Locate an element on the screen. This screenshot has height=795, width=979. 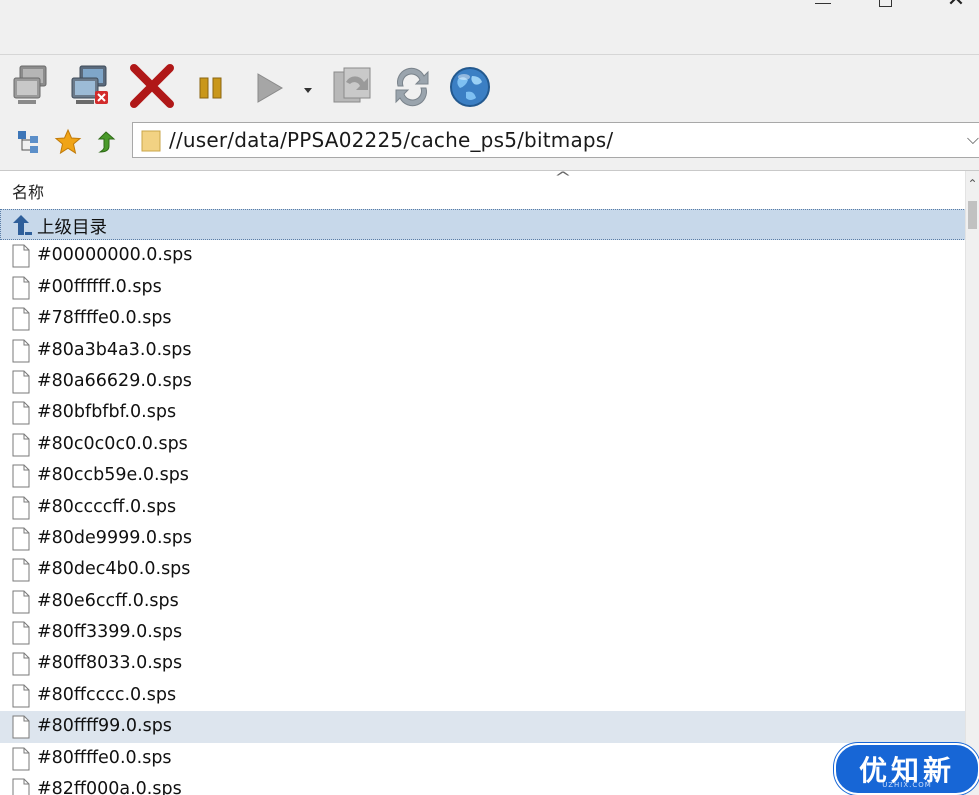
close-button: ✕ is located at coordinates (956, 5).